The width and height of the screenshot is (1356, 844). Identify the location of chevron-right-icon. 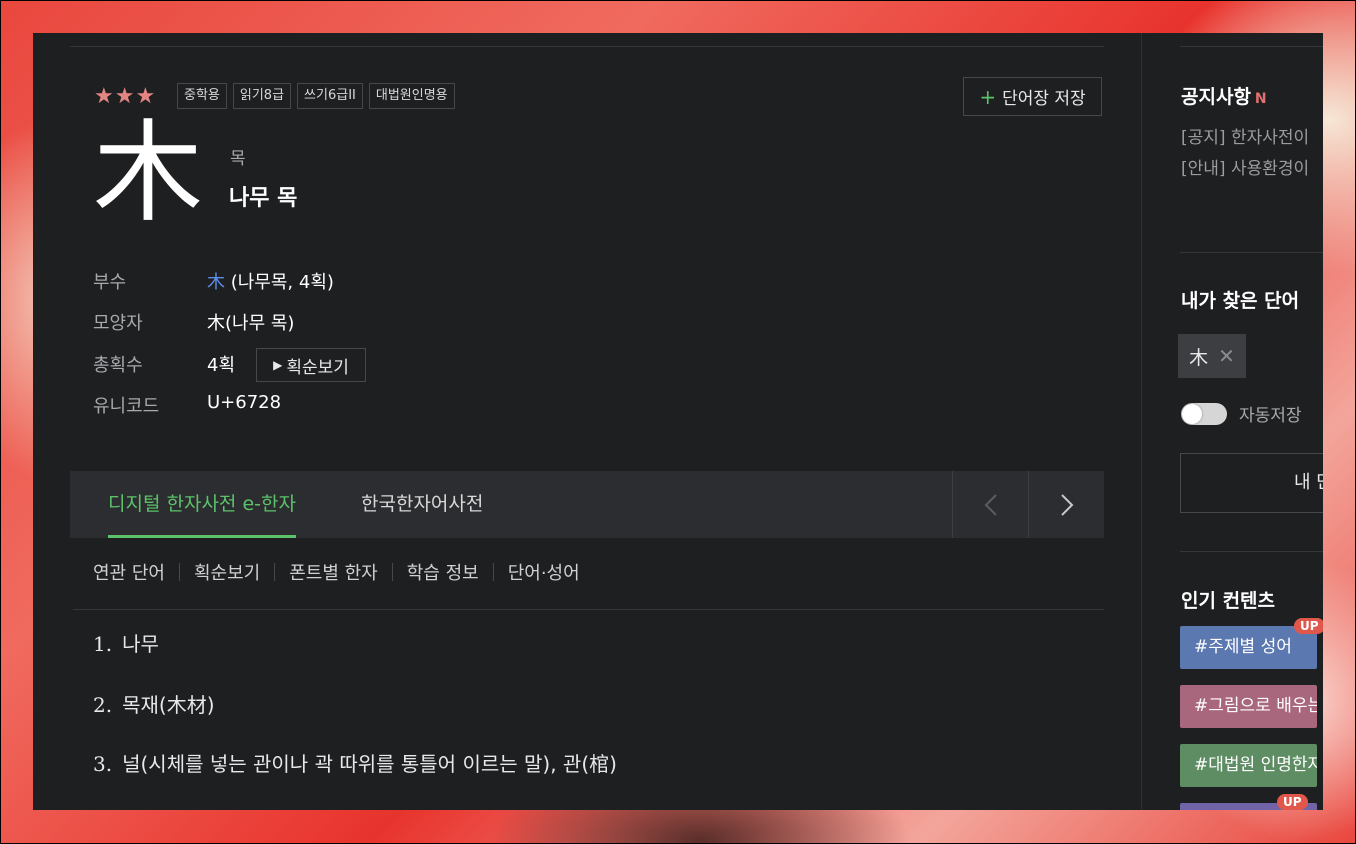
(1066, 504).